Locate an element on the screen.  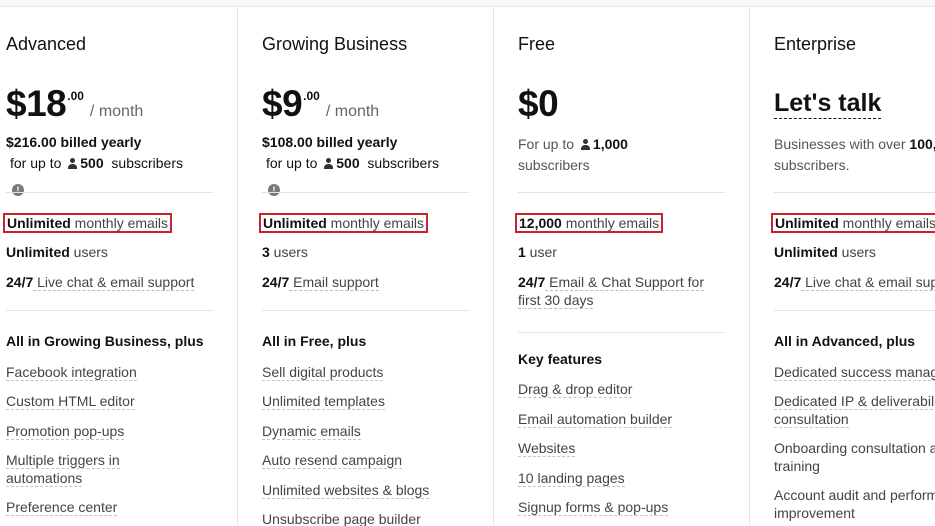
desc-prefix: For up to is located at coordinates (546, 144).